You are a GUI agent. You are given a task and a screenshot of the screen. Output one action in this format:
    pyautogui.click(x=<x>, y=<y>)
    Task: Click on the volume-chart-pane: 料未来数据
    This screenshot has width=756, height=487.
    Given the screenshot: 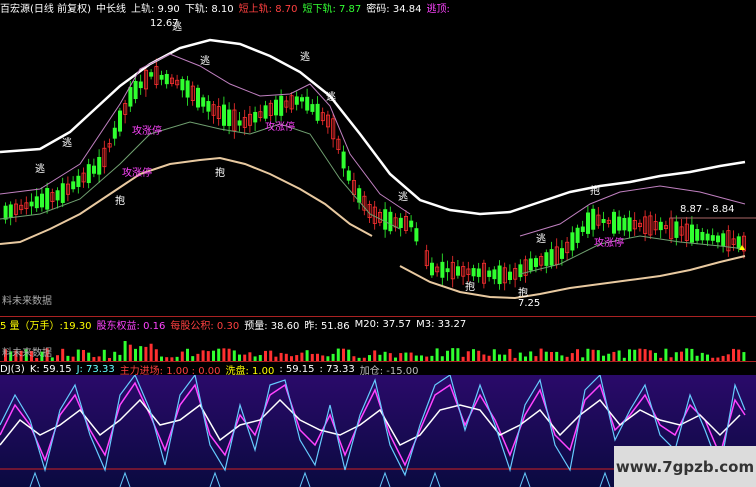 What is the action you would take?
    pyautogui.click(x=378, y=345)
    